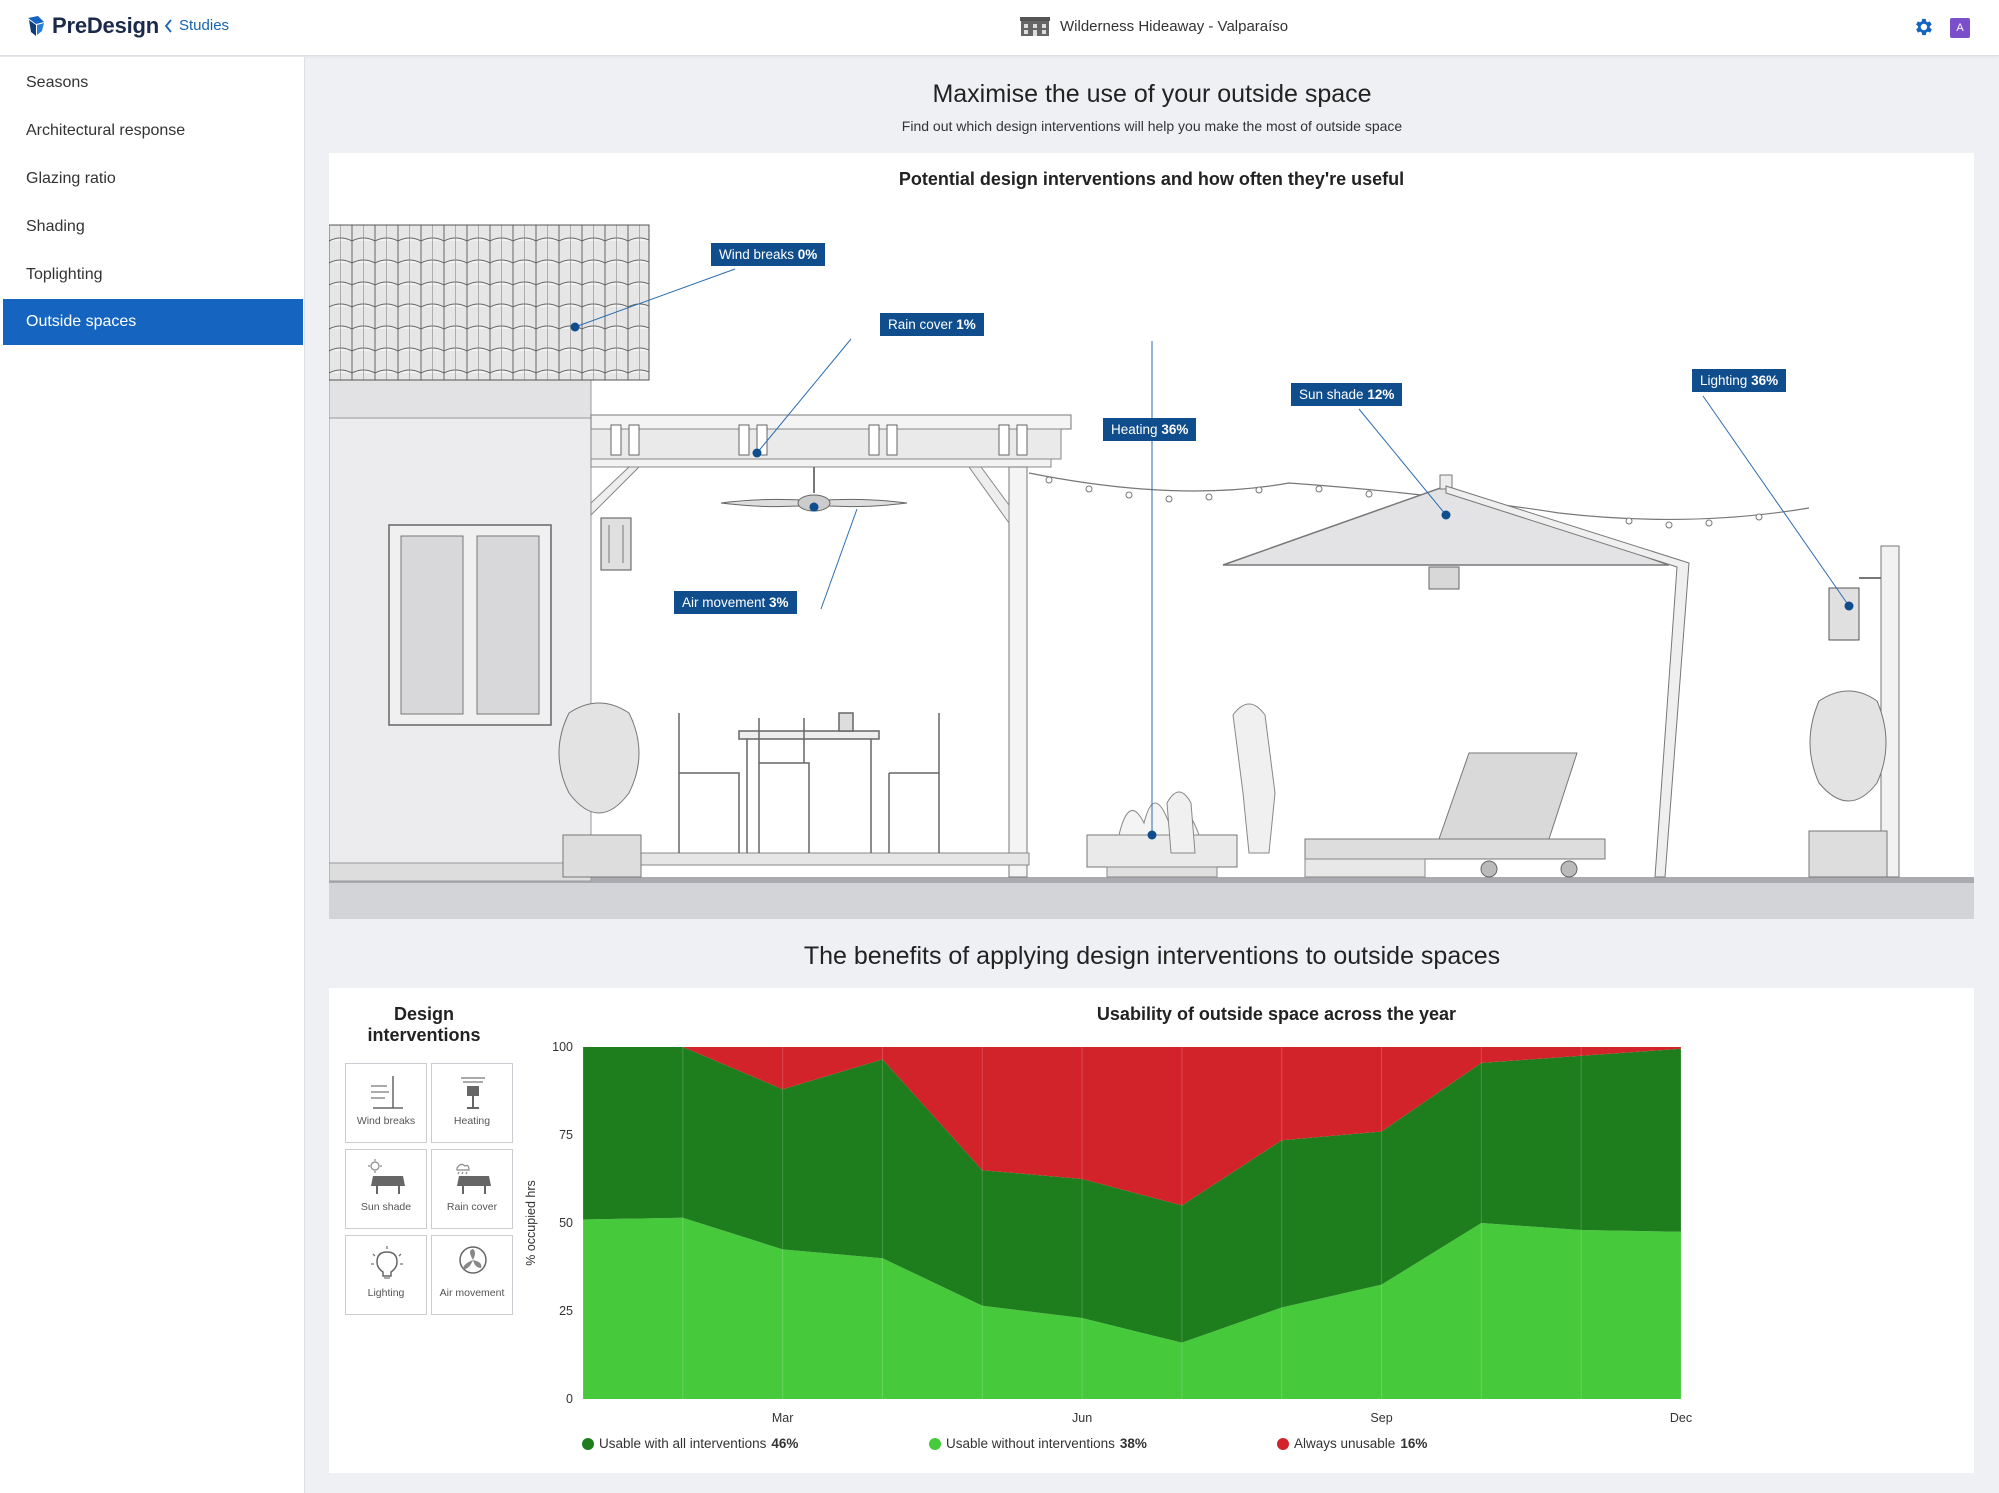 The height and width of the screenshot is (1493, 1999). What do you see at coordinates (460, 398) in the screenshot?
I see `wall-band` at bounding box center [460, 398].